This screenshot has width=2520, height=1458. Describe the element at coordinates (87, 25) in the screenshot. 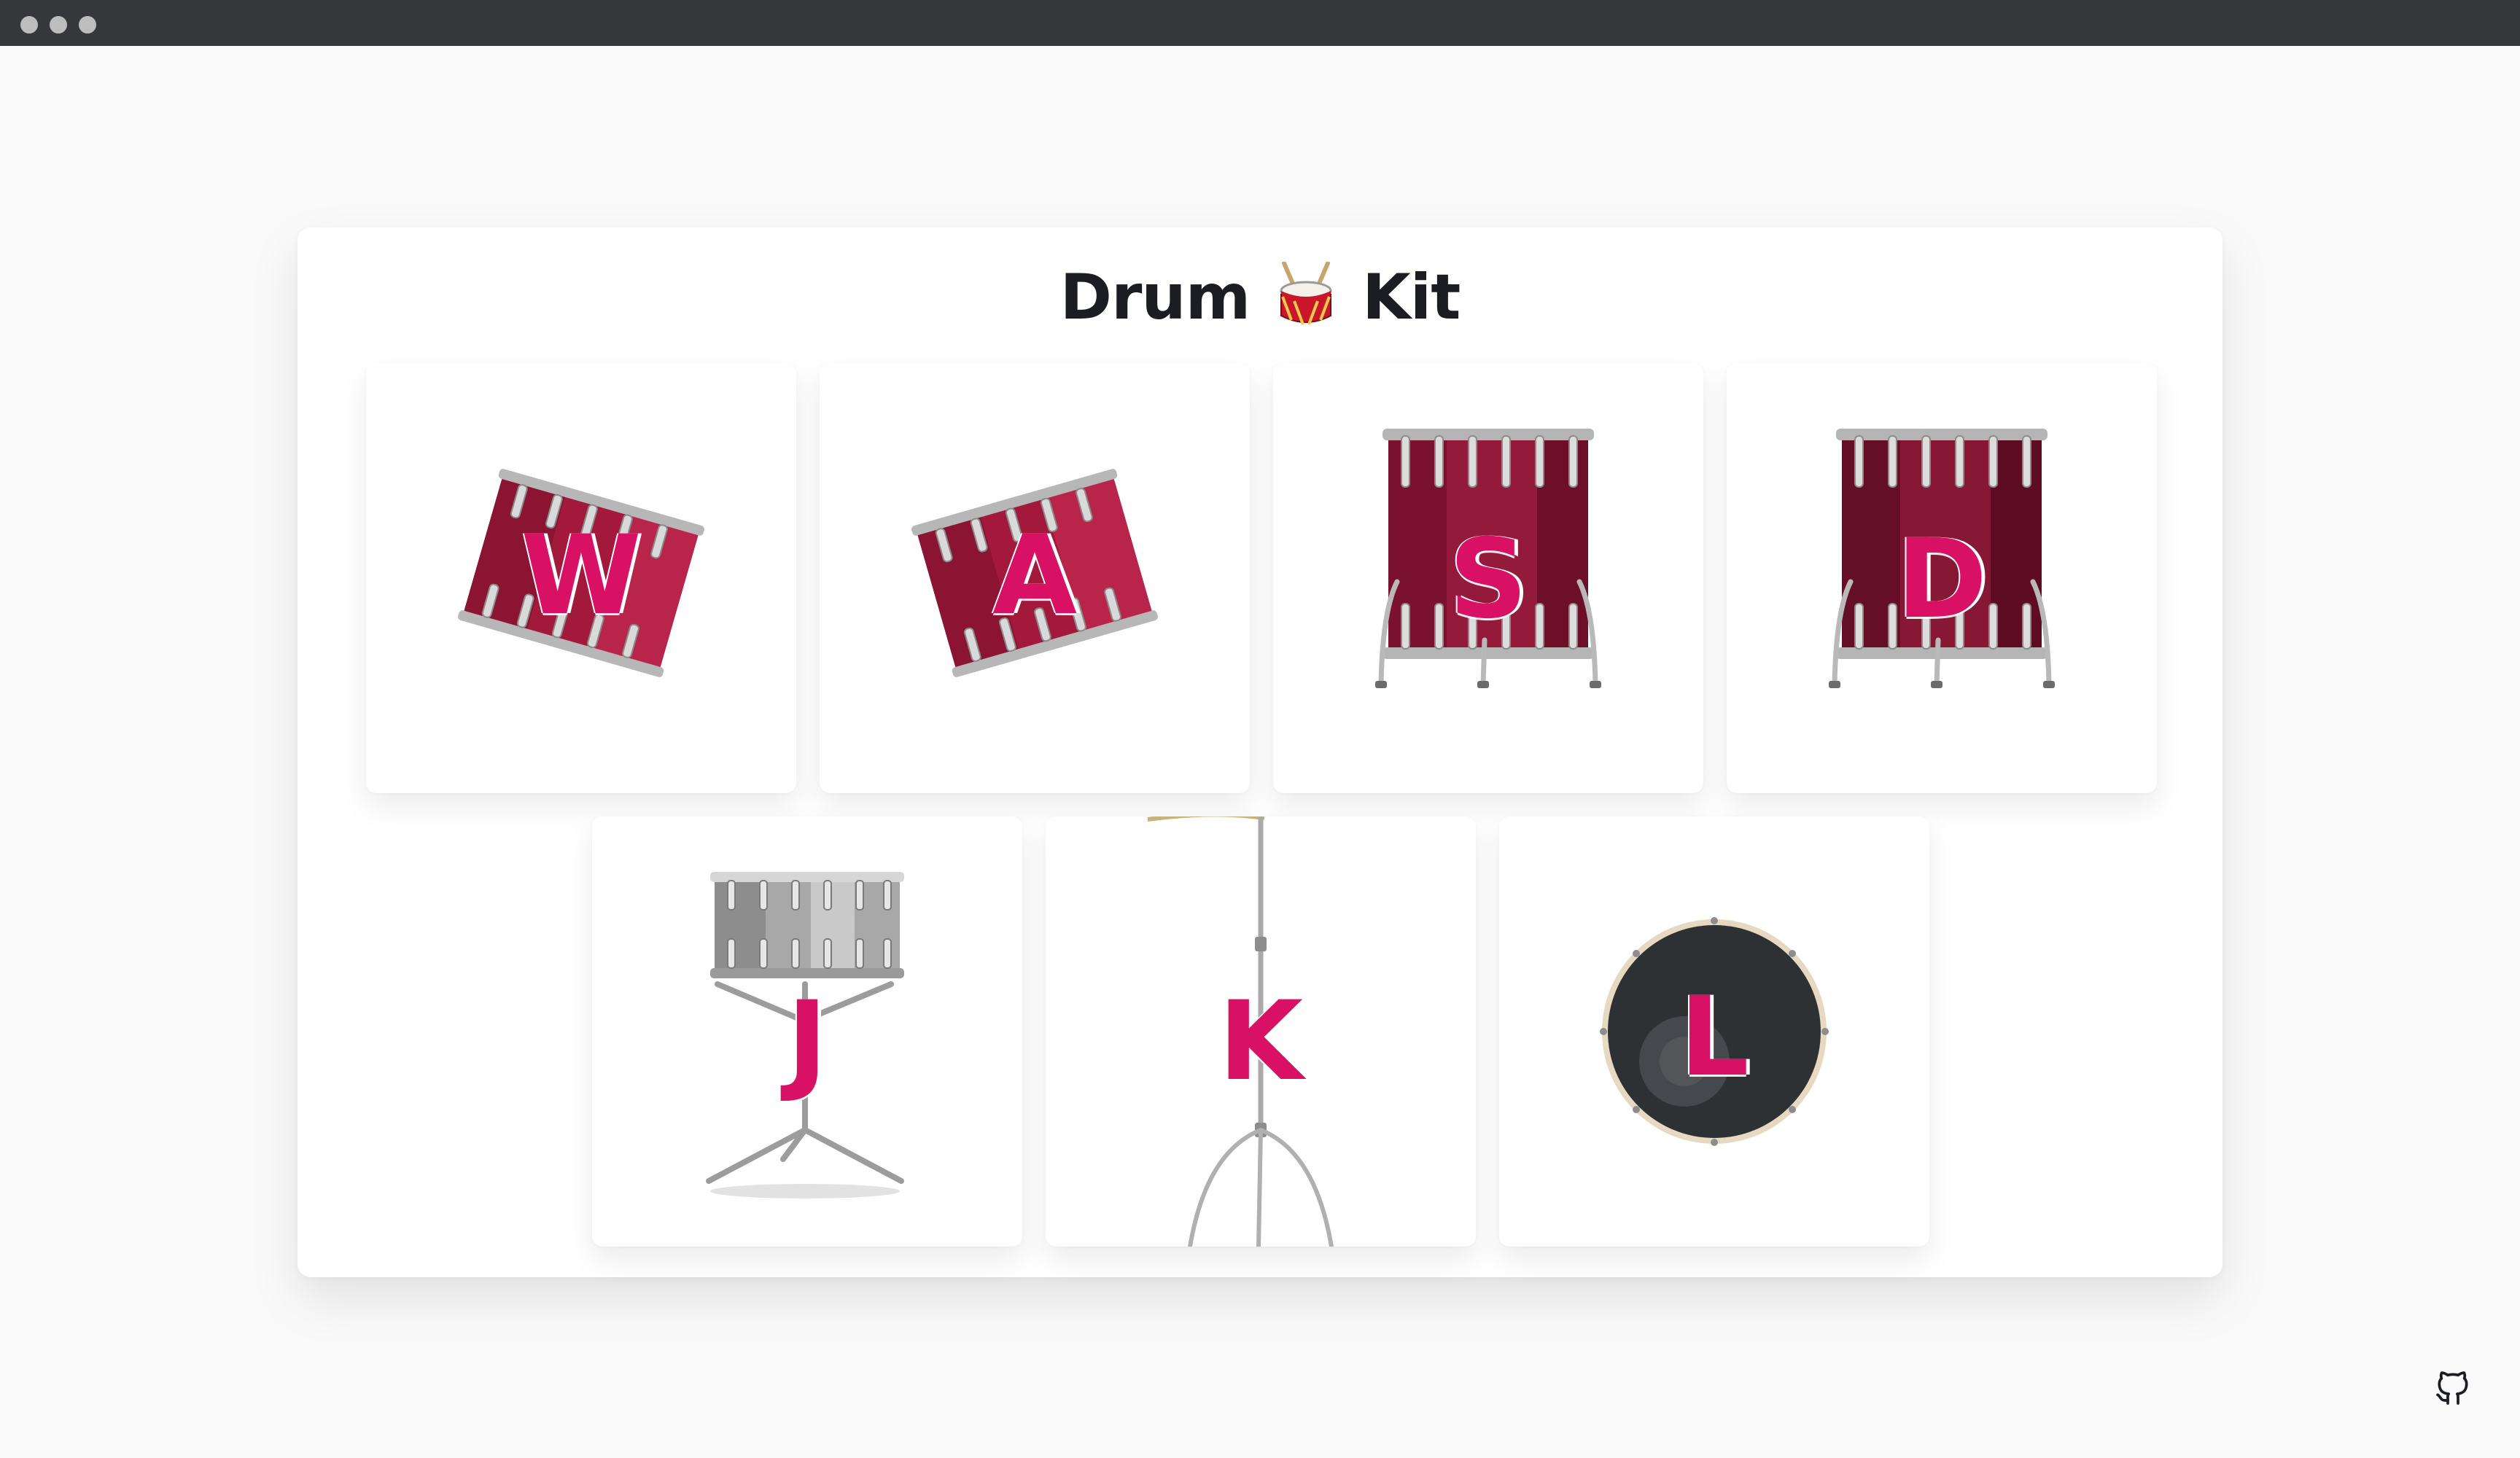

I see `window-maximize-button` at that location.